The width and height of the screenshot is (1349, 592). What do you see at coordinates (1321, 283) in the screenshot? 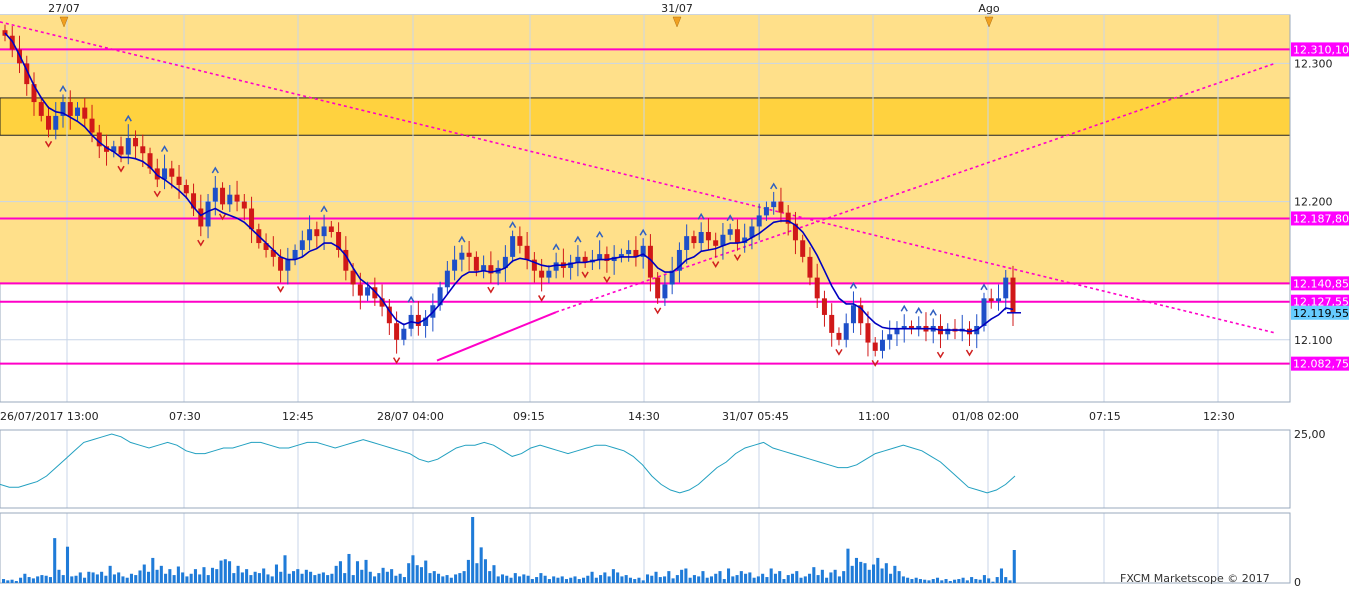
I see `level-label-2: 12.140,85` at bounding box center [1321, 283].